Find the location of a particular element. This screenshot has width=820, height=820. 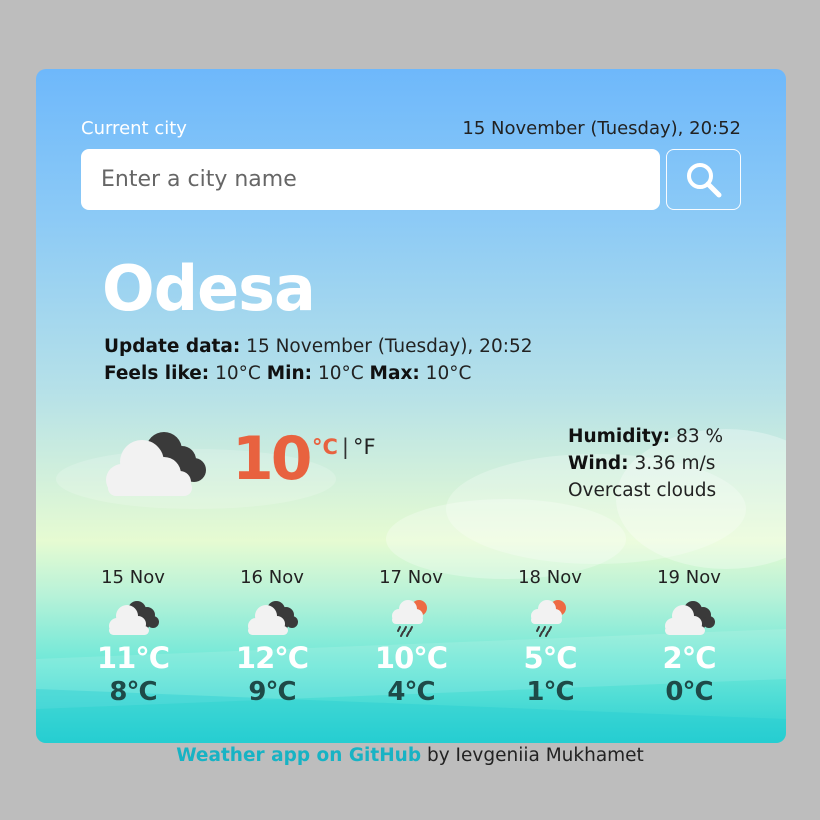

forecast-min: 0°C is located at coordinates (689, 692).